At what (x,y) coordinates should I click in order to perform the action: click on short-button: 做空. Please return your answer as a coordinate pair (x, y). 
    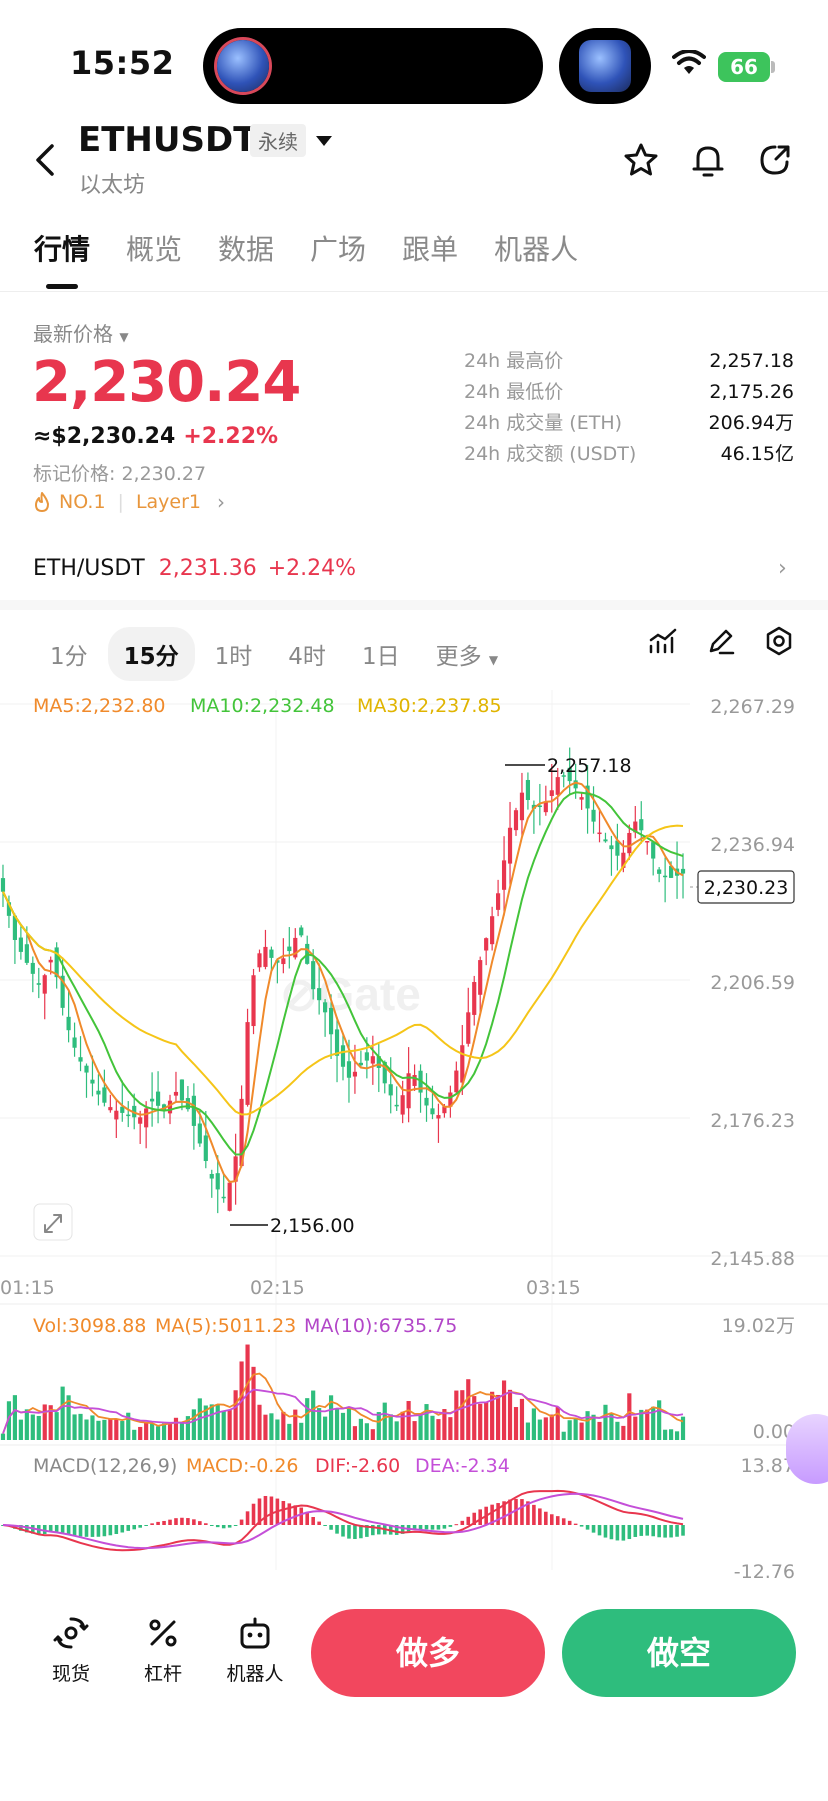
    Looking at the image, I should click on (679, 1653).